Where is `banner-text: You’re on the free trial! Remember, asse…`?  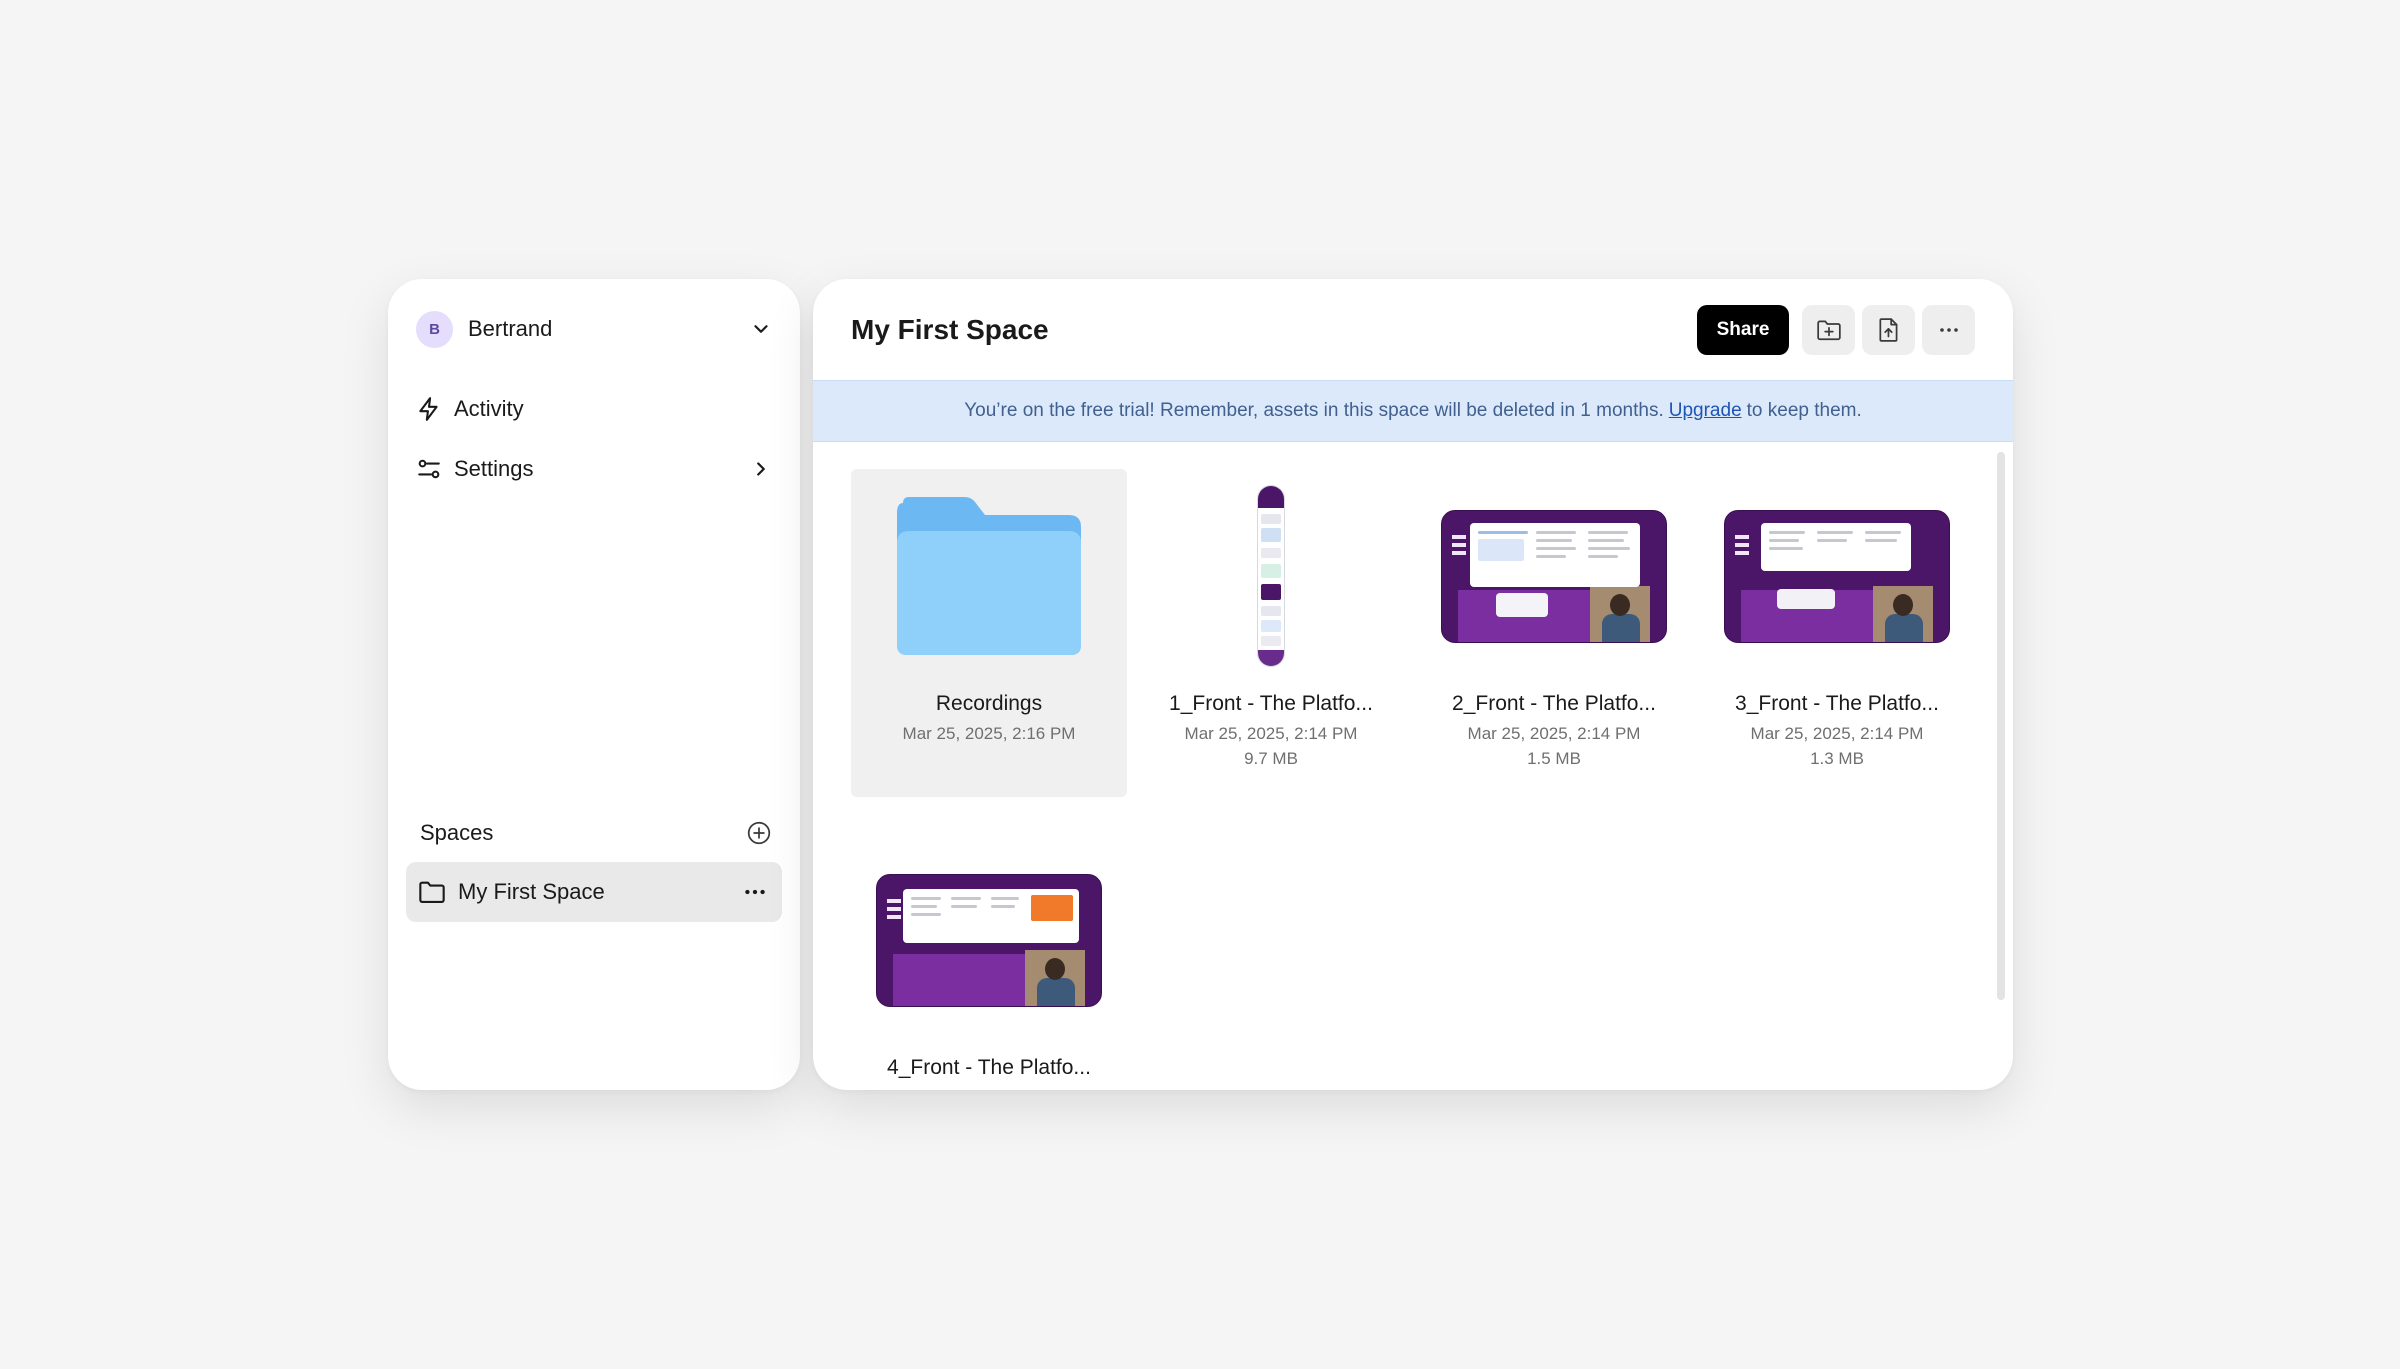
banner-text: You’re on the free trial! Remember, asse… is located at coordinates (1314, 410).